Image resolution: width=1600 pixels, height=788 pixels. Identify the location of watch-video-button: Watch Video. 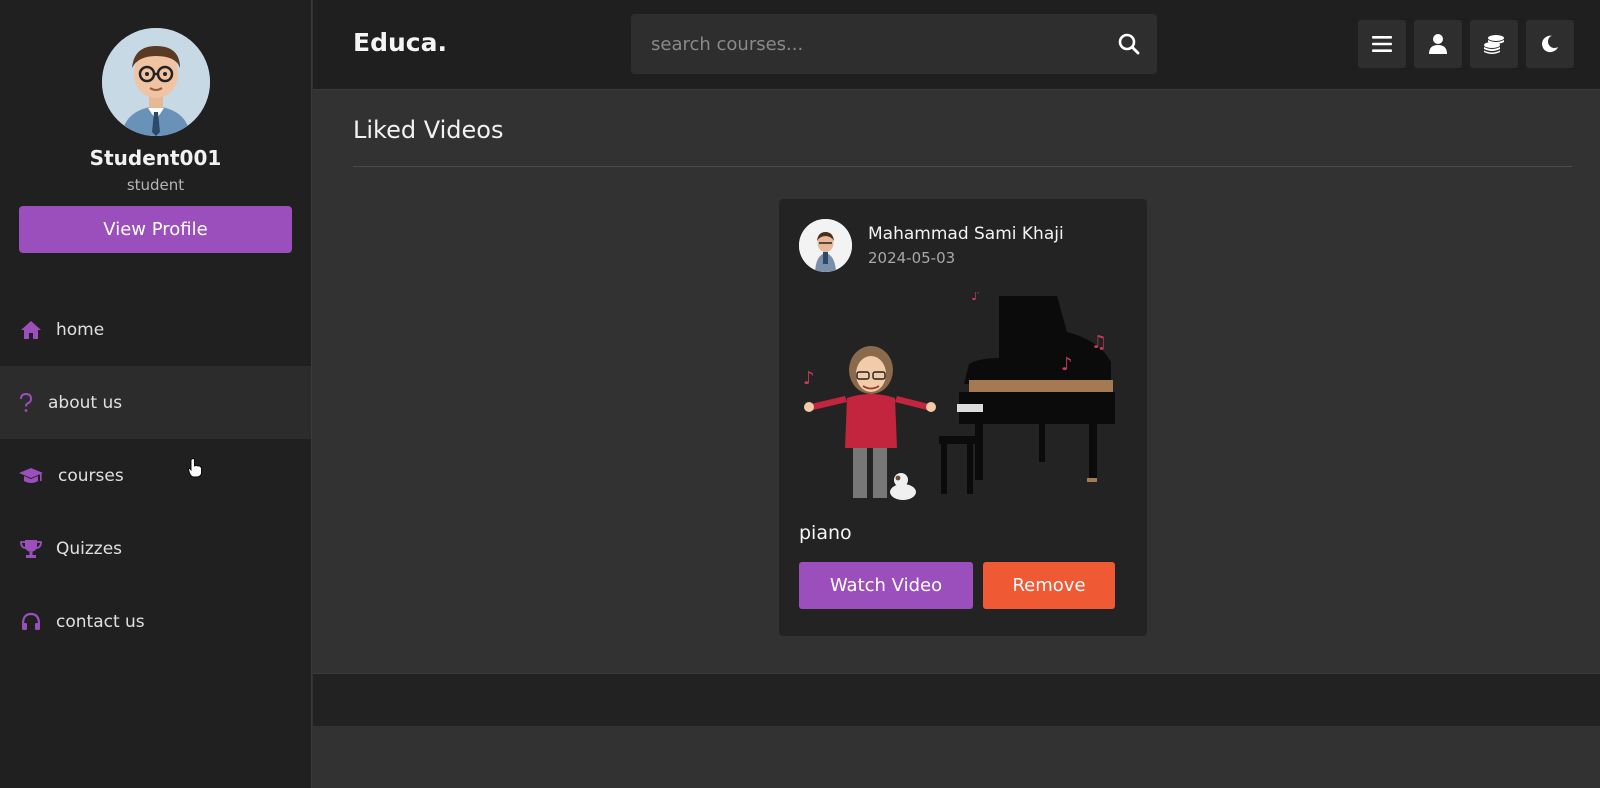
(886, 585).